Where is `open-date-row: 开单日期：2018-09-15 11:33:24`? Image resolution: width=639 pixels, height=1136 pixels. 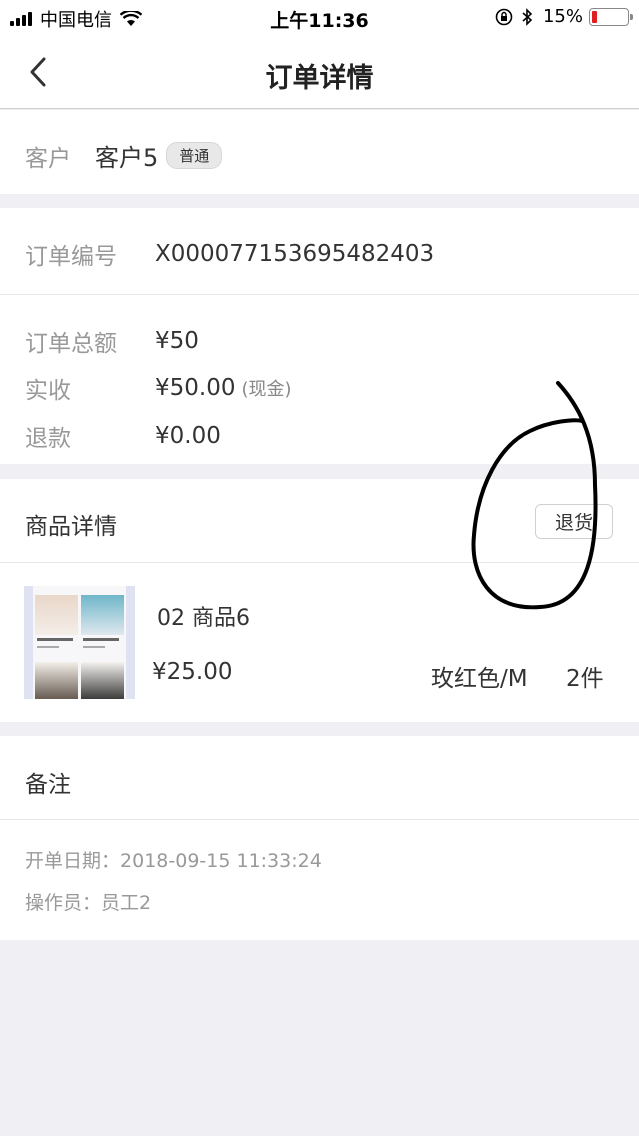 open-date-row: 开单日期：2018-09-15 11:33:24 is located at coordinates (173, 859).